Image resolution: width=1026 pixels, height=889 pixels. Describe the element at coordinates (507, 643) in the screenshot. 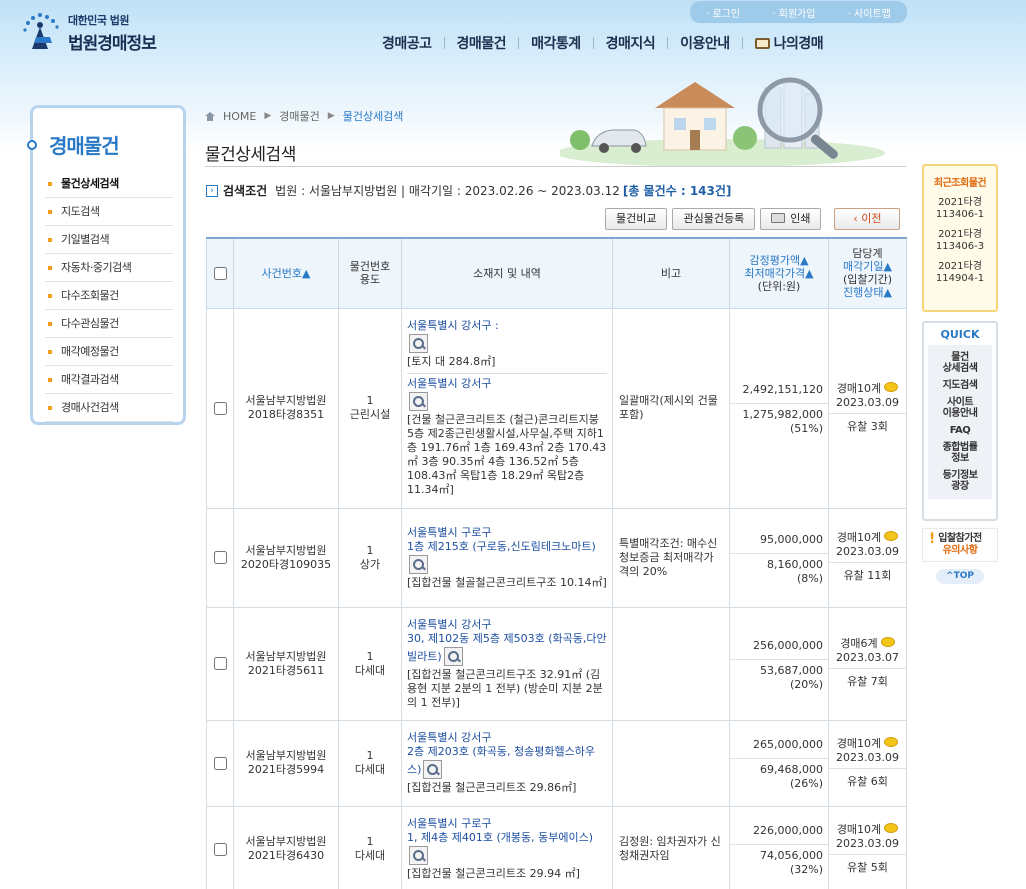

I see `address-link: 서울특별시 강서구 30, 제102동 제5층 제503호 (화곡동,다안빌라트)` at that location.